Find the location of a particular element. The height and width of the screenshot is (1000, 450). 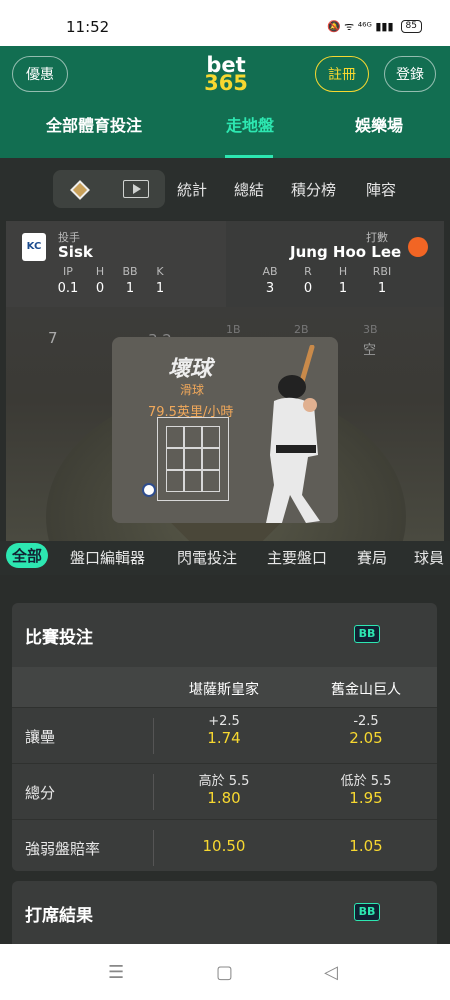

stat-header: BB is located at coordinates (130, 271).